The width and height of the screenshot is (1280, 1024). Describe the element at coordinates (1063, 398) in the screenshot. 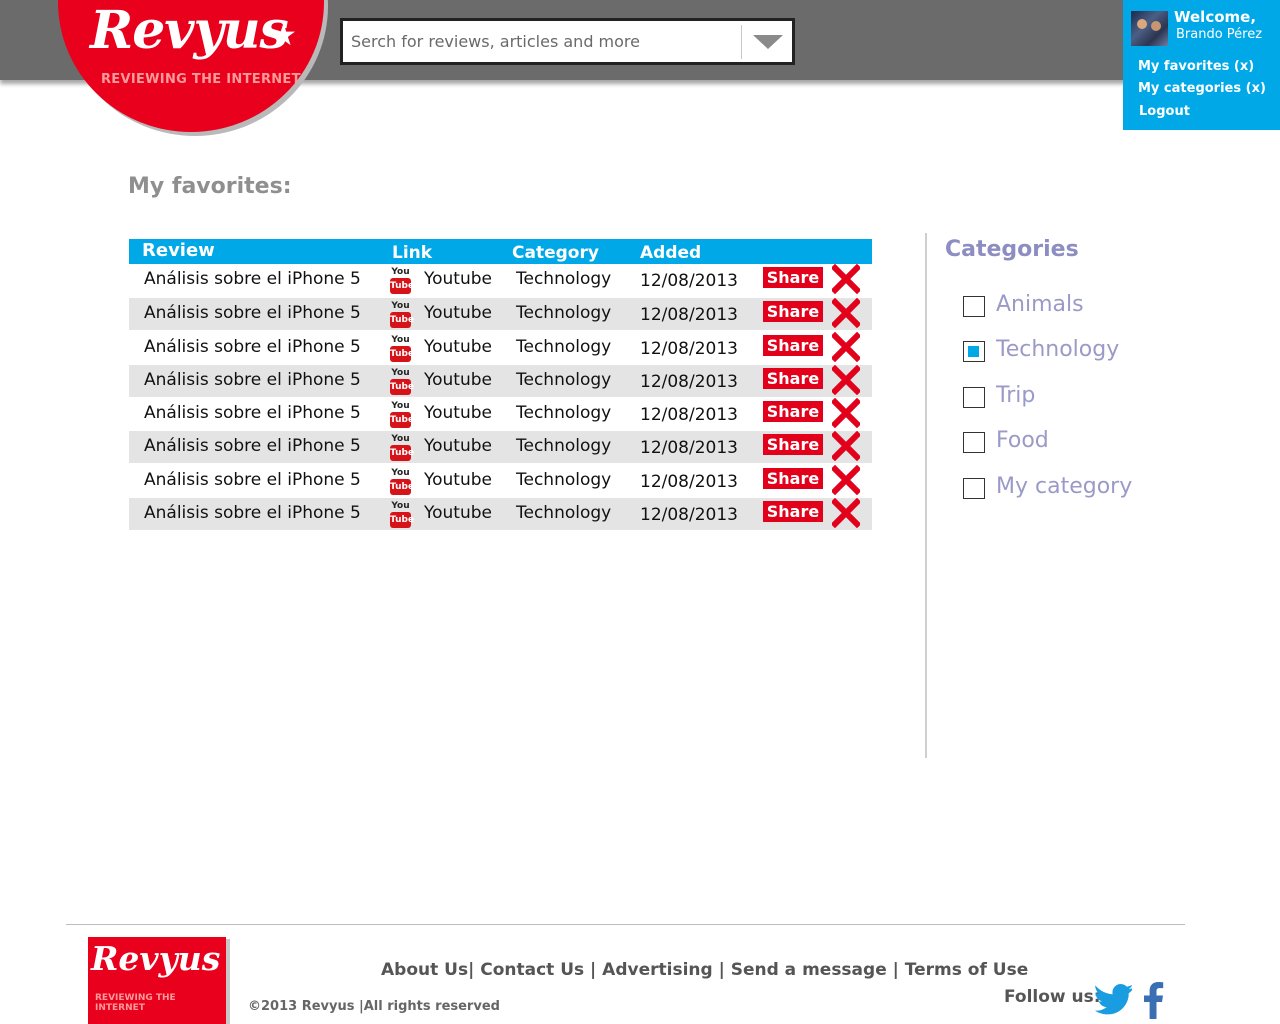

I see `category-item: Trip` at that location.